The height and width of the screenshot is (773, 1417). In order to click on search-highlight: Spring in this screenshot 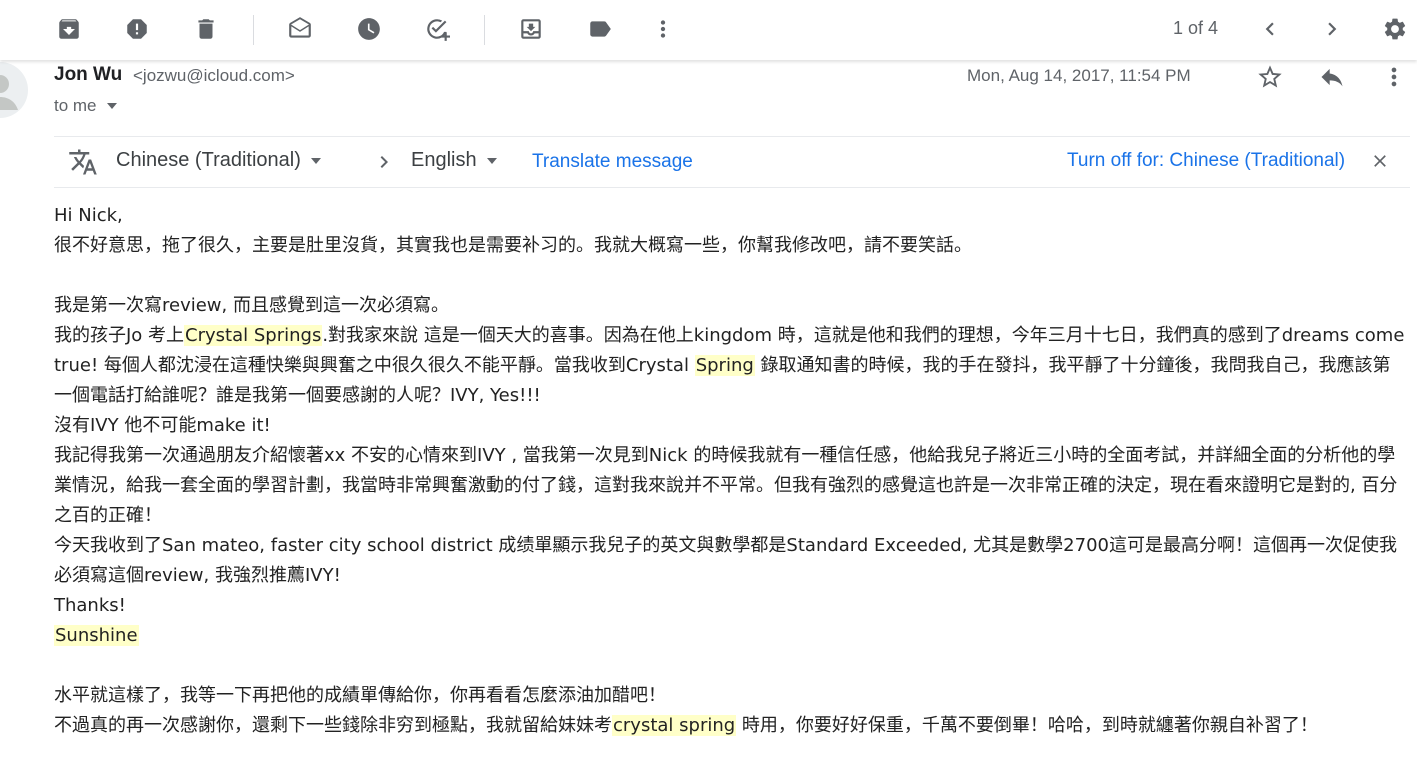, I will do `click(724, 365)`.